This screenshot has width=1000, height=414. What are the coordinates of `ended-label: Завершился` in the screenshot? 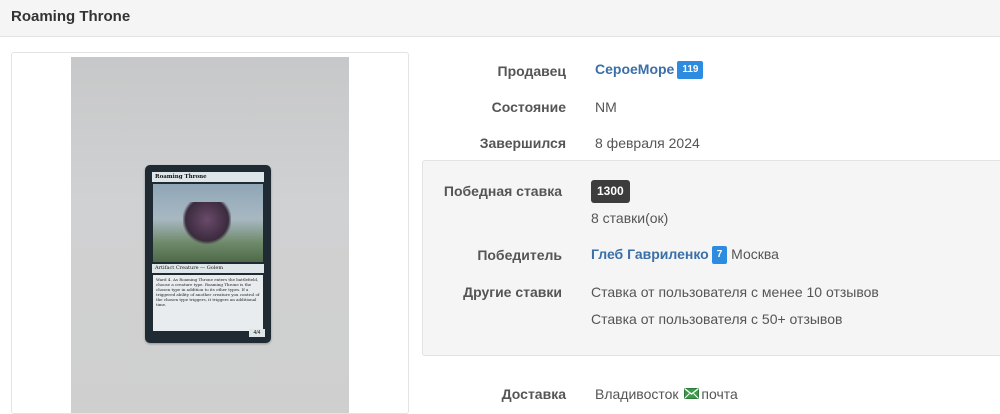 It's located at (522, 143).